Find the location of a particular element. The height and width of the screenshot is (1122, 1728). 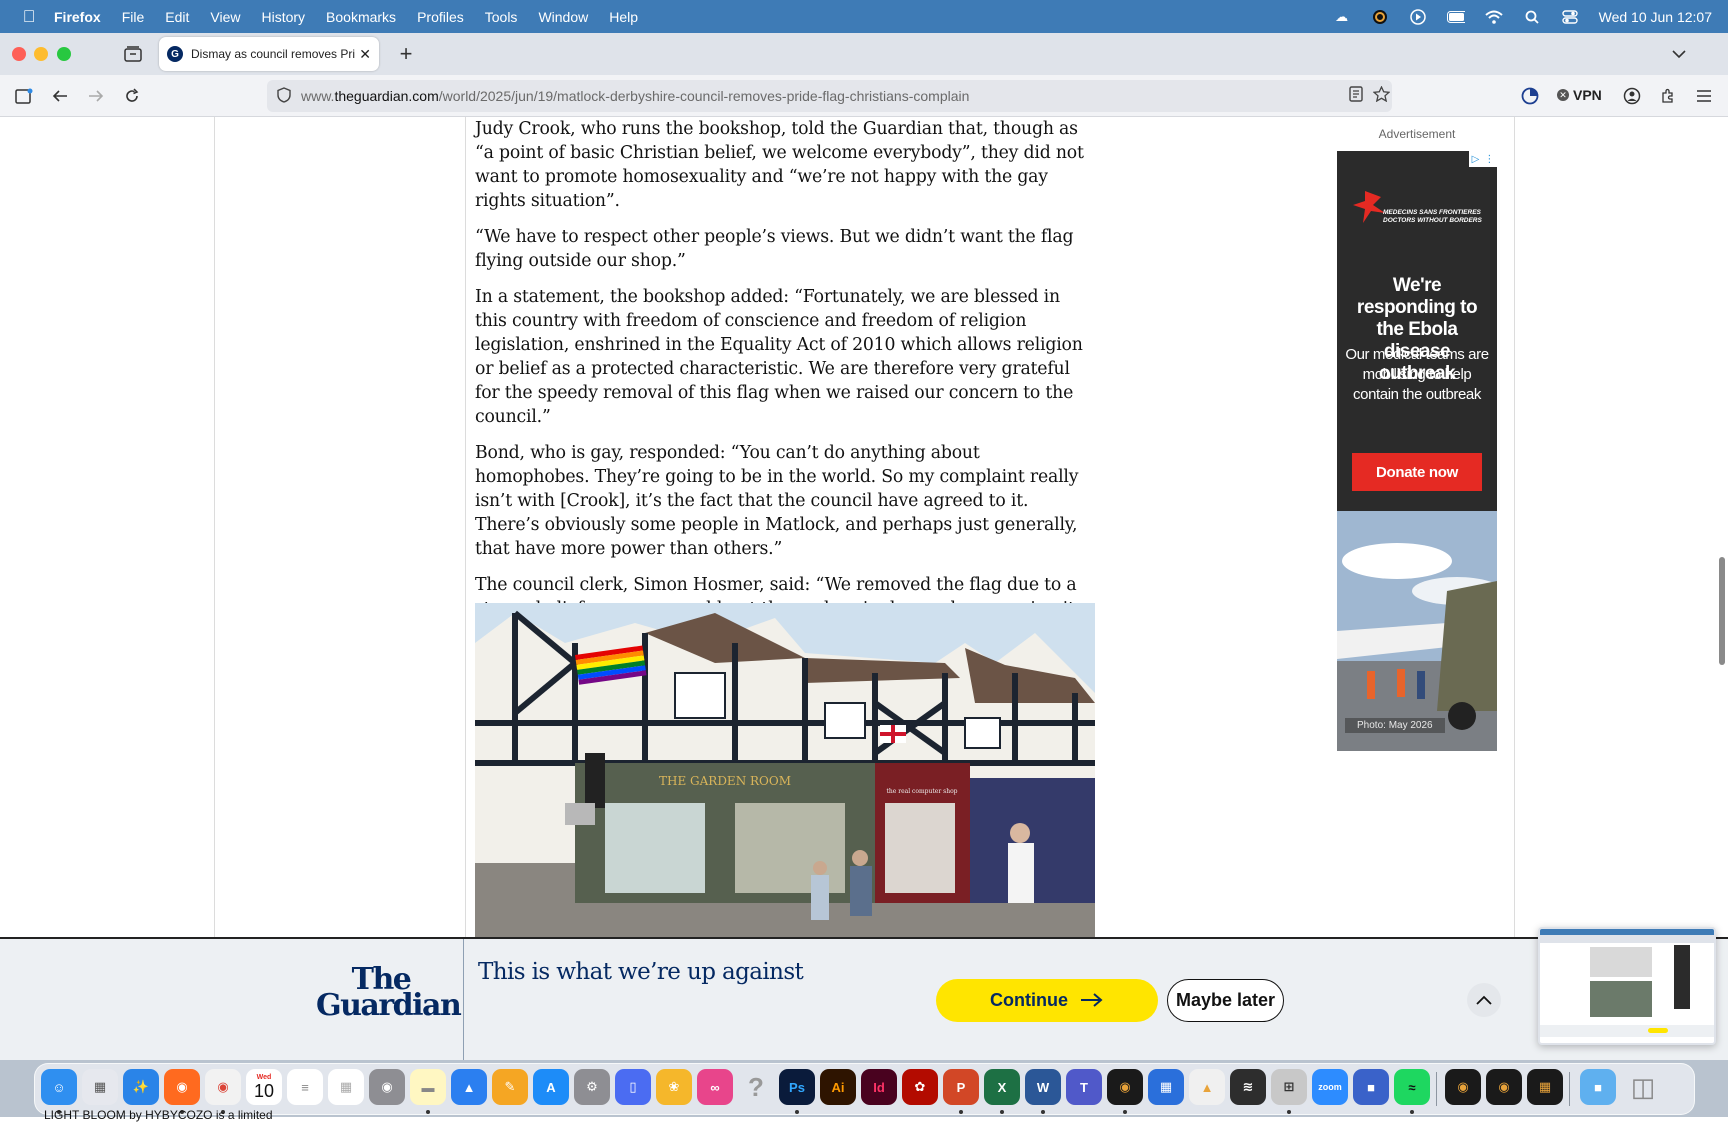

banner-heading: This is what we’re up against is located at coordinates (641, 972).